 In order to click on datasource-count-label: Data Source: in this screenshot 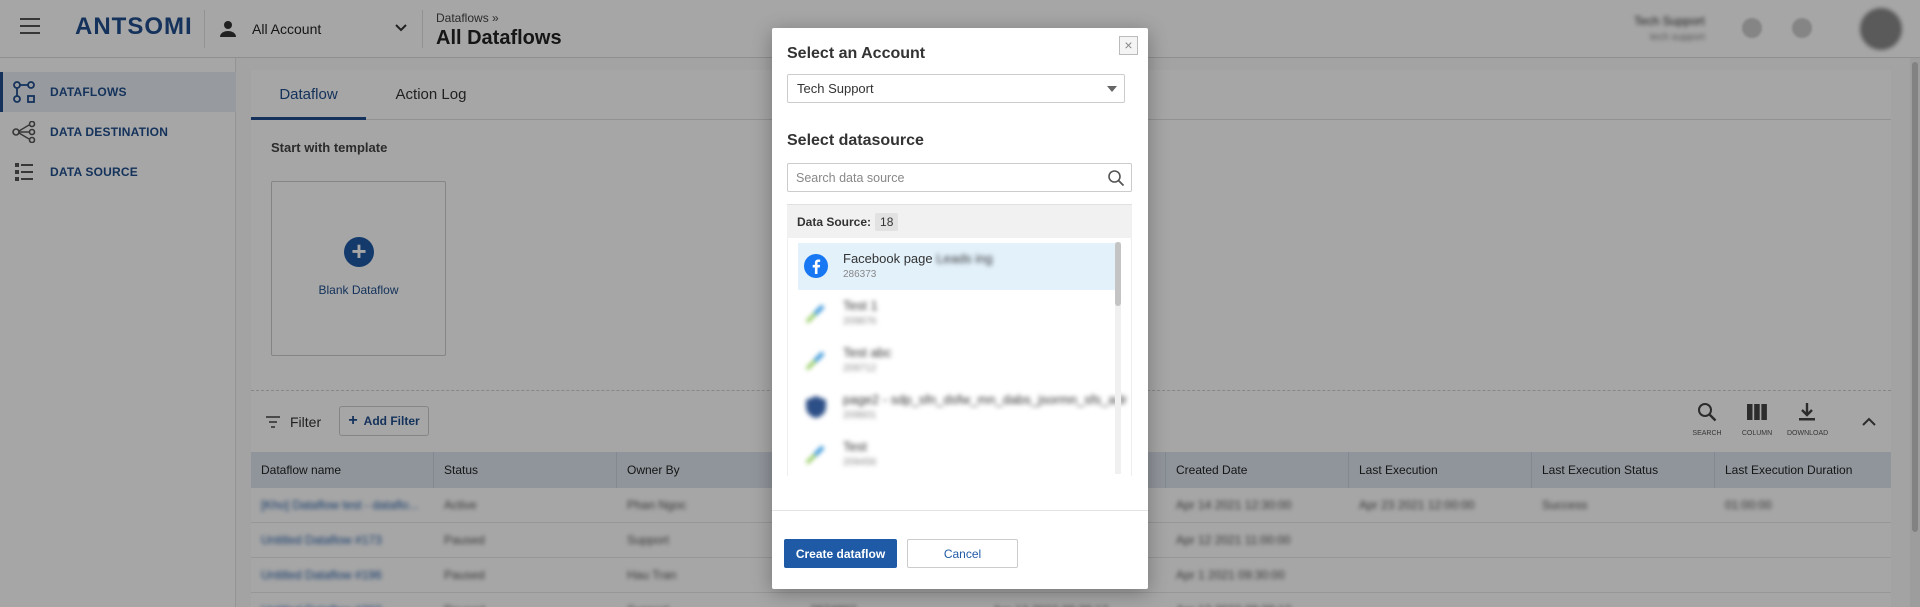, I will do `click(834, 221)`.